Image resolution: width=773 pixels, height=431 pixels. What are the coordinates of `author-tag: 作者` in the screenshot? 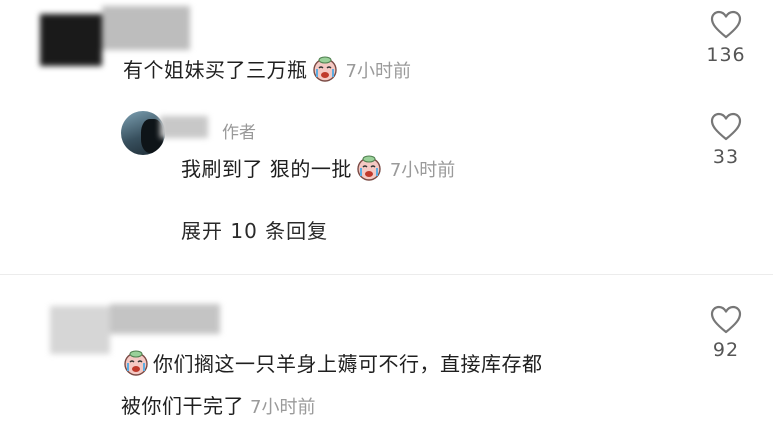 It's located at (239, 133).